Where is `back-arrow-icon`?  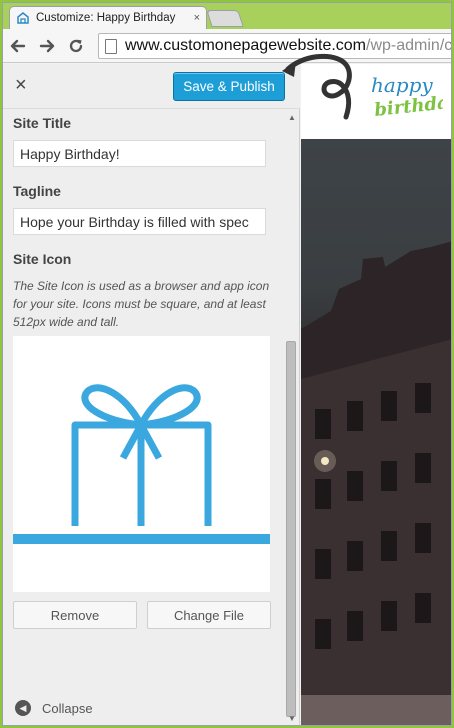
back-arrow-icon is located at coordinates (18, 46).